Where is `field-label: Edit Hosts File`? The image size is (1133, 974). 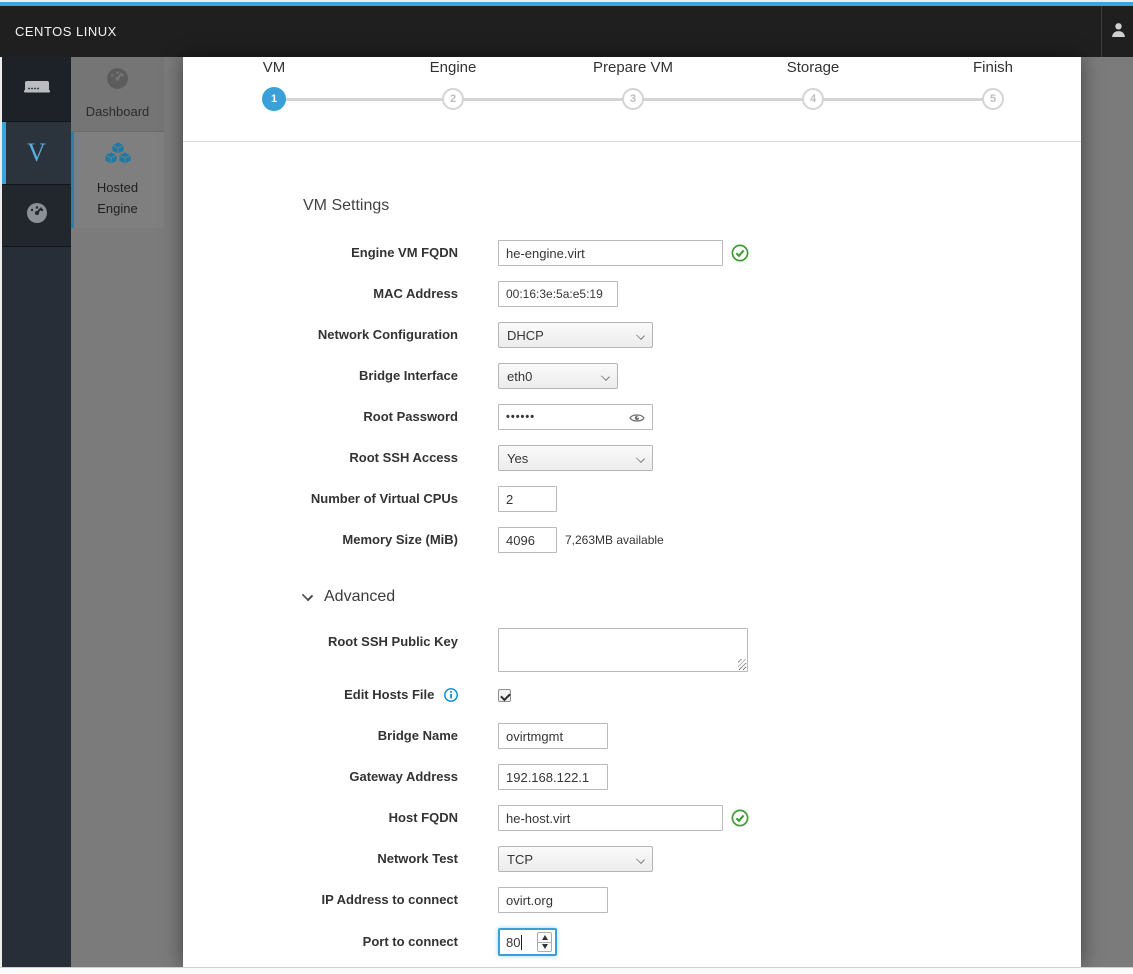
field-label: Edit Hosts File is located at coordinates (320, 695).